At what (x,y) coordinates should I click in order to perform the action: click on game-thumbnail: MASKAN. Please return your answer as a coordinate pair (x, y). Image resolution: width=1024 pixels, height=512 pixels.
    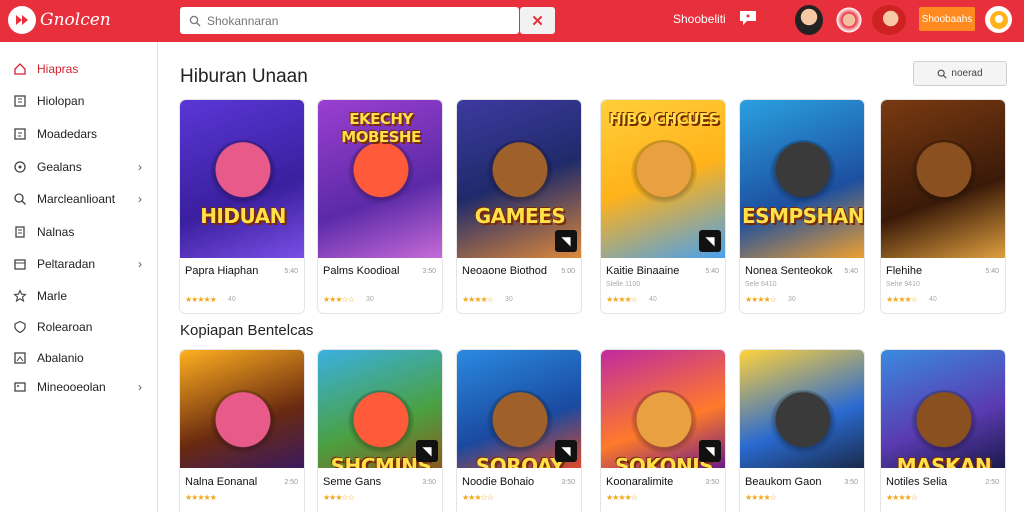
    Looking at the image, I should click on (943, 409).